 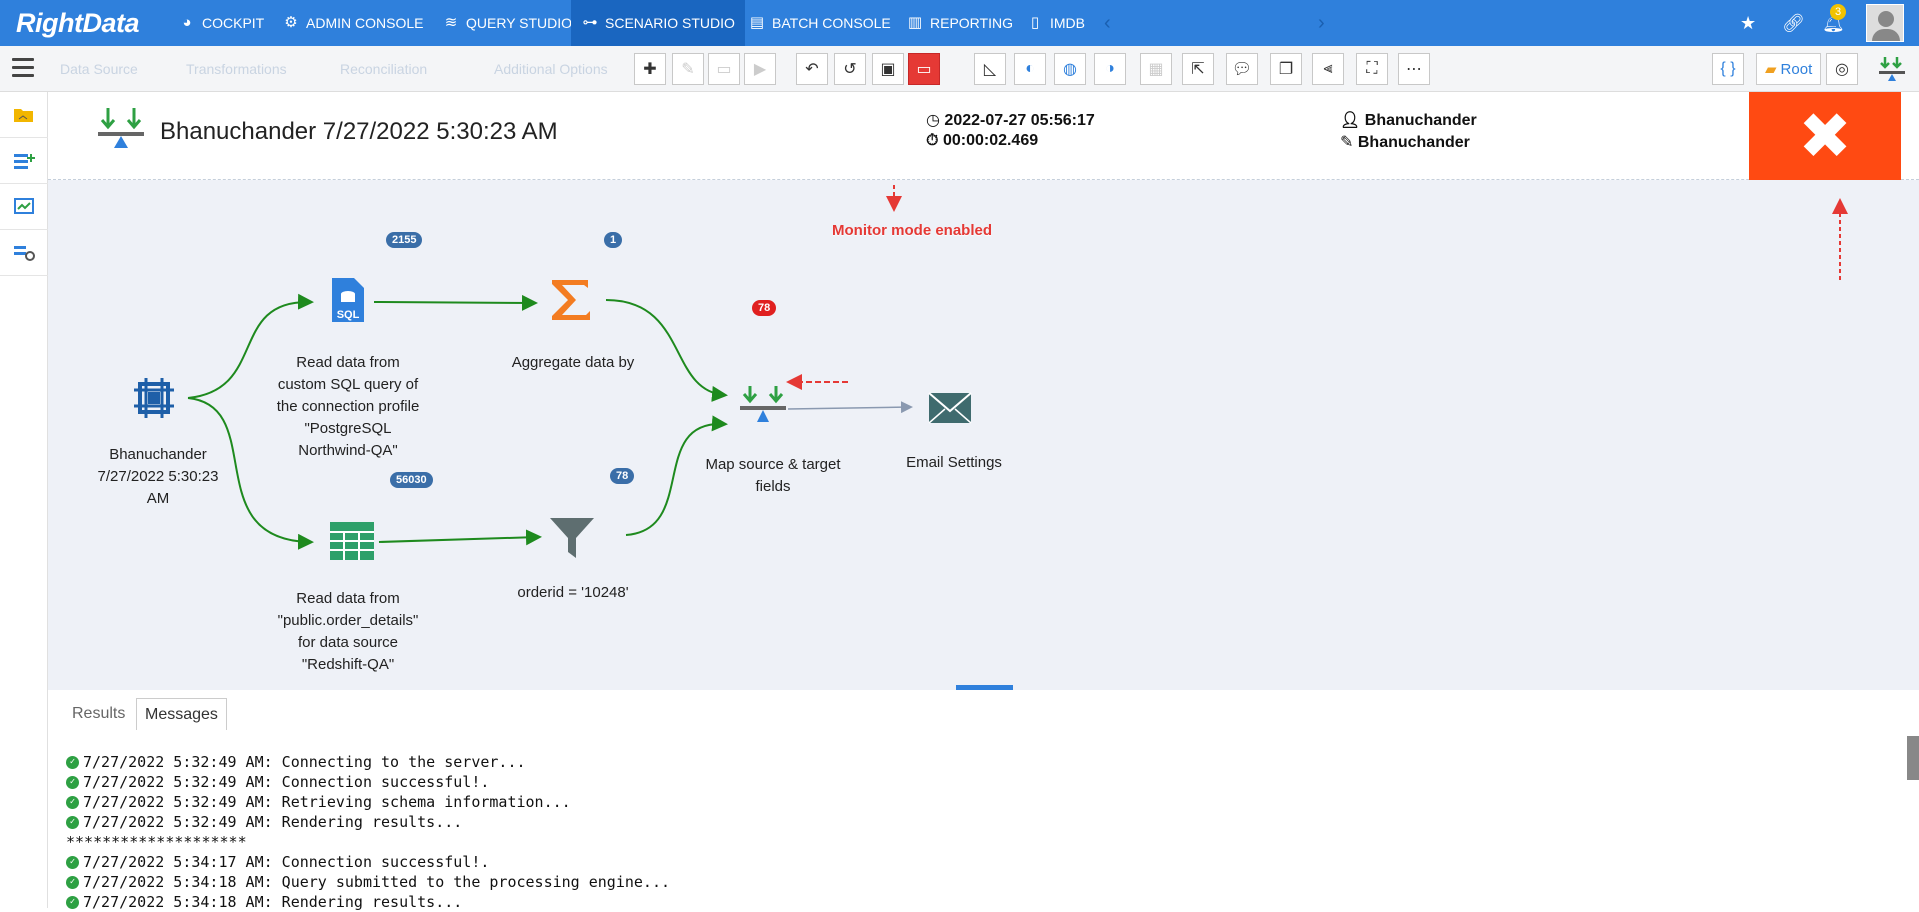 I want to click on add-scenario-icon, so click(x=24, y=161).